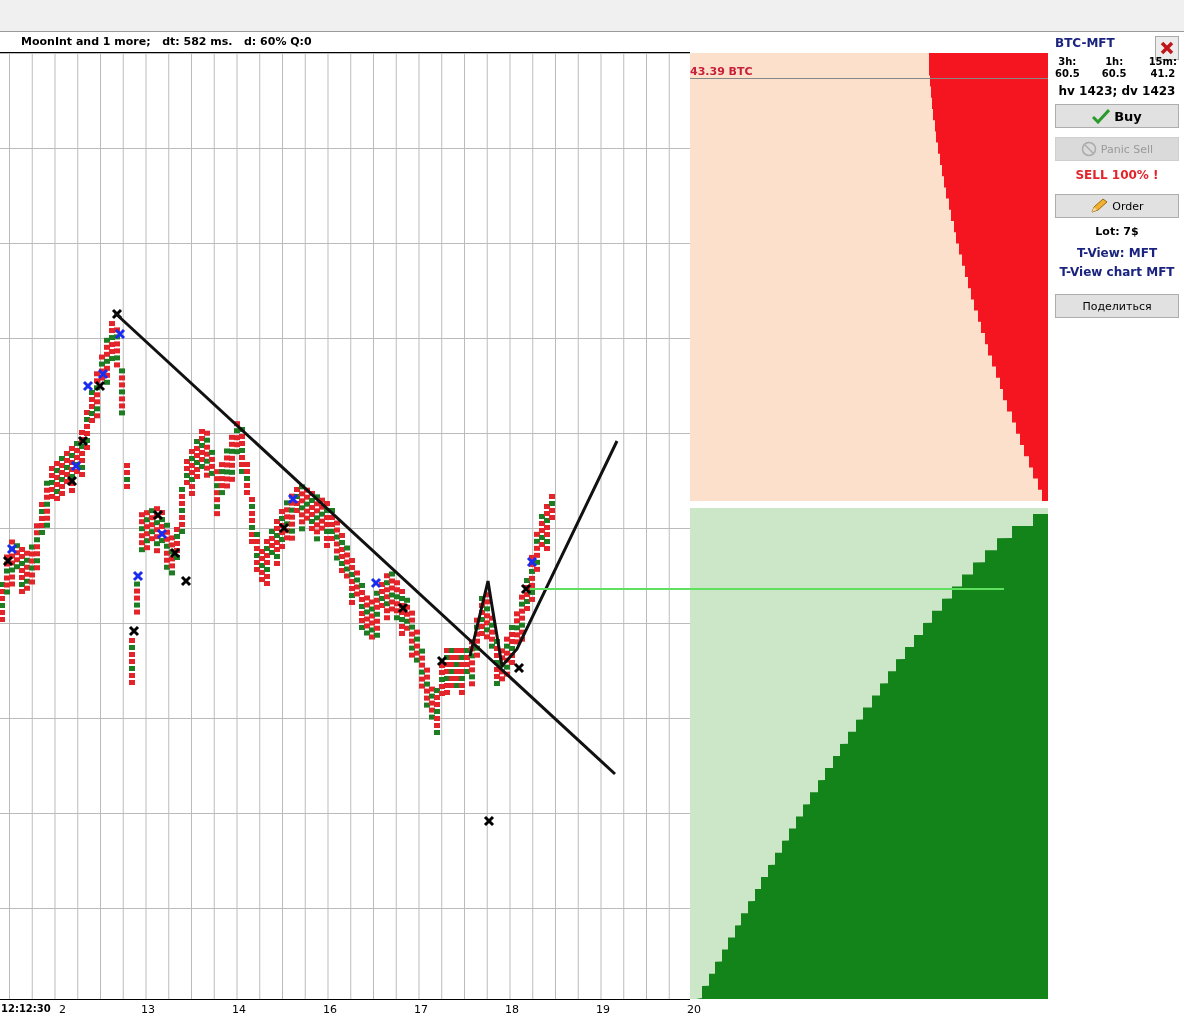 The image size is (1184, 1019). I want to click on pair-title: BTC-MFT, so click(1085, 43).